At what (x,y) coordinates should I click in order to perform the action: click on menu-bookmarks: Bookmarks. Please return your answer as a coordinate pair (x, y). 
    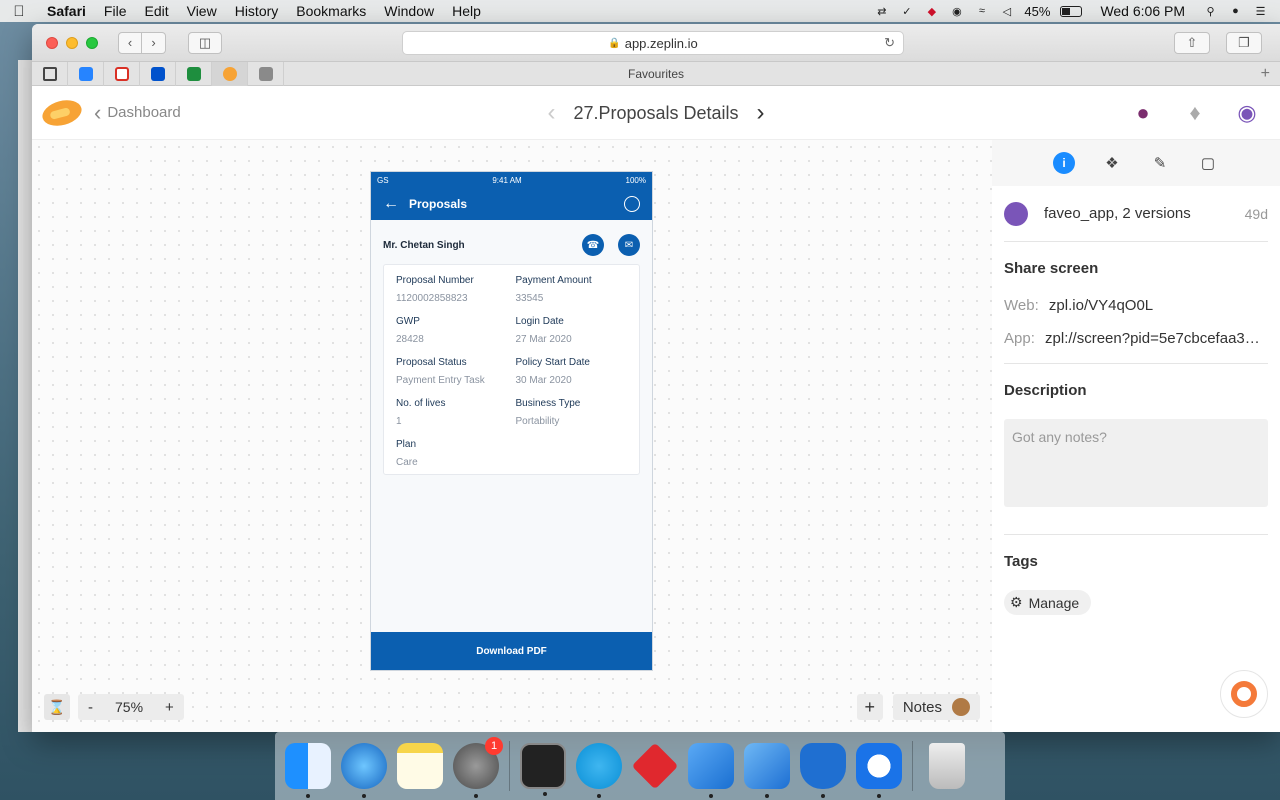
    Looking at the image, I should click on (331, 11).